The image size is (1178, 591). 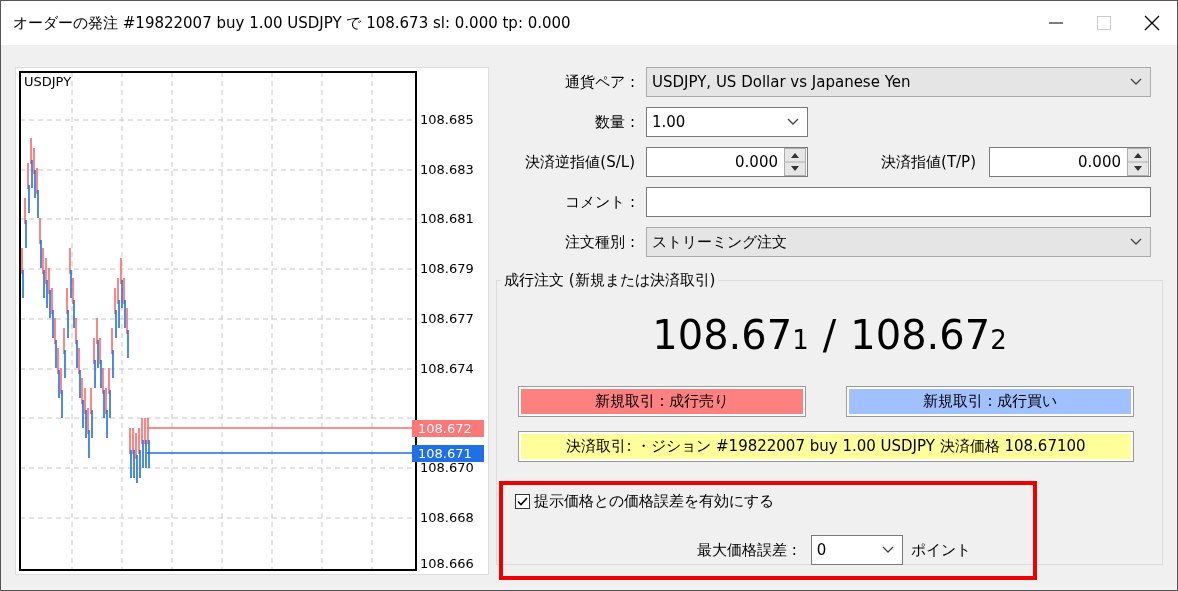 What do you see at coordinates (447, 518) in the screenshot?
I see `axis-label: 108.668` at bounding box center [447, 518].